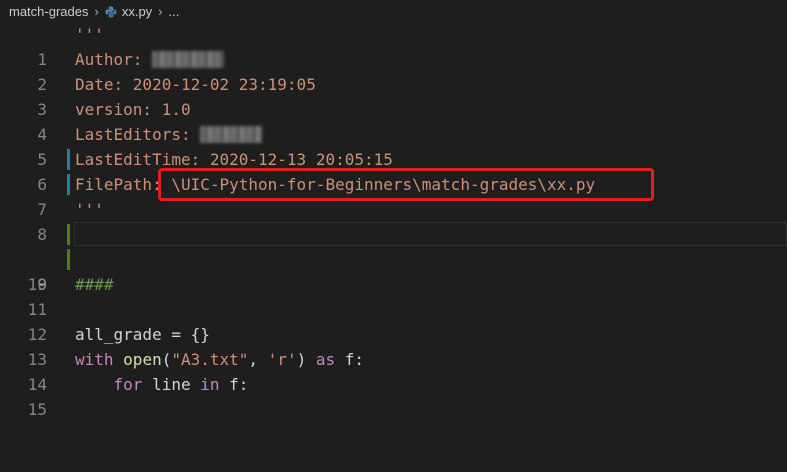 The width and height of the screenshot is (787, 472). What do you see at coordinates (393, 120) in the screenshot?
I see `code-line: 4 version: 1.0` at bounding box center [393, 120].